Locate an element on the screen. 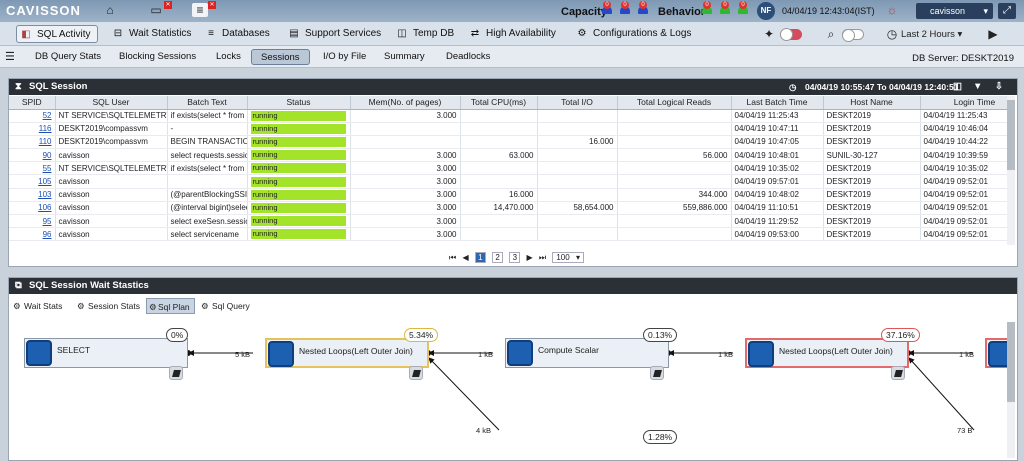 This screenshot has height=461, width=1024. spid-link: 55 is located at coordinates (32, 168).